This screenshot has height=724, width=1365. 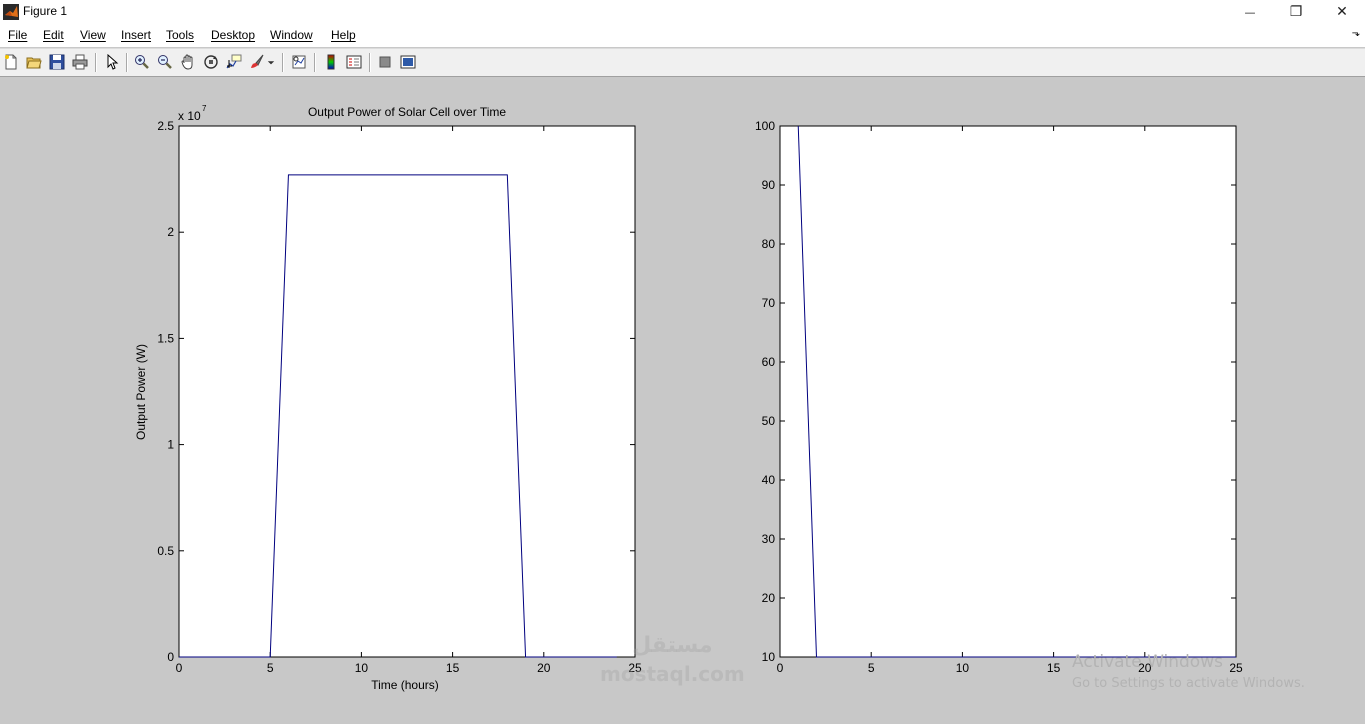 I want to click on menu-view: View, so click(x=93, y=35).